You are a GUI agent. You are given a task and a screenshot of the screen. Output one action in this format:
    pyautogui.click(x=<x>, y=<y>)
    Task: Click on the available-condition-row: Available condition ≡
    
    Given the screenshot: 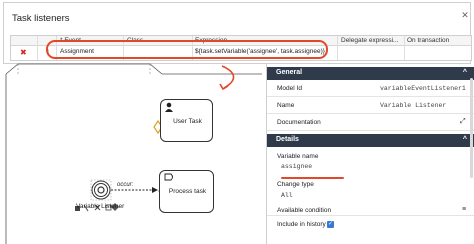 What is the action you would take?
    pyautogui.click(x=370, y=209)
    